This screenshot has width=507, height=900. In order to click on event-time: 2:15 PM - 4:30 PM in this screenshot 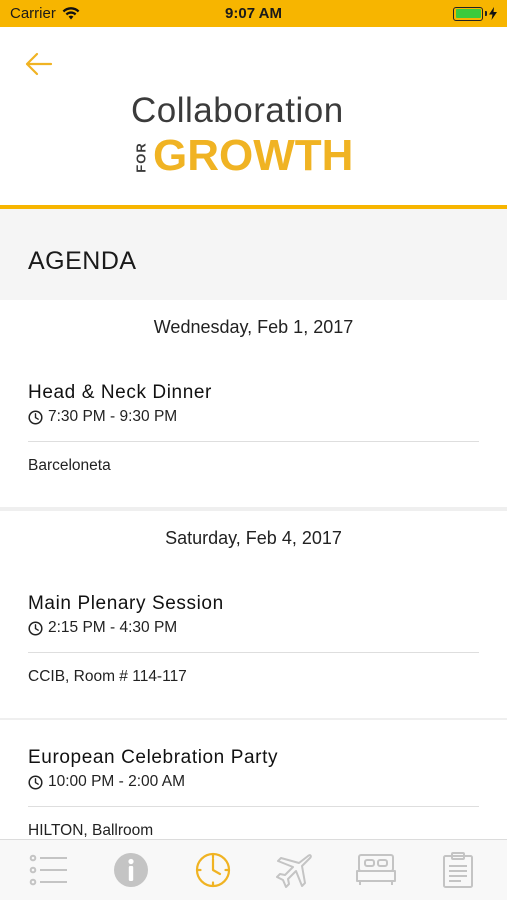, I will do `click(102, 628)`.